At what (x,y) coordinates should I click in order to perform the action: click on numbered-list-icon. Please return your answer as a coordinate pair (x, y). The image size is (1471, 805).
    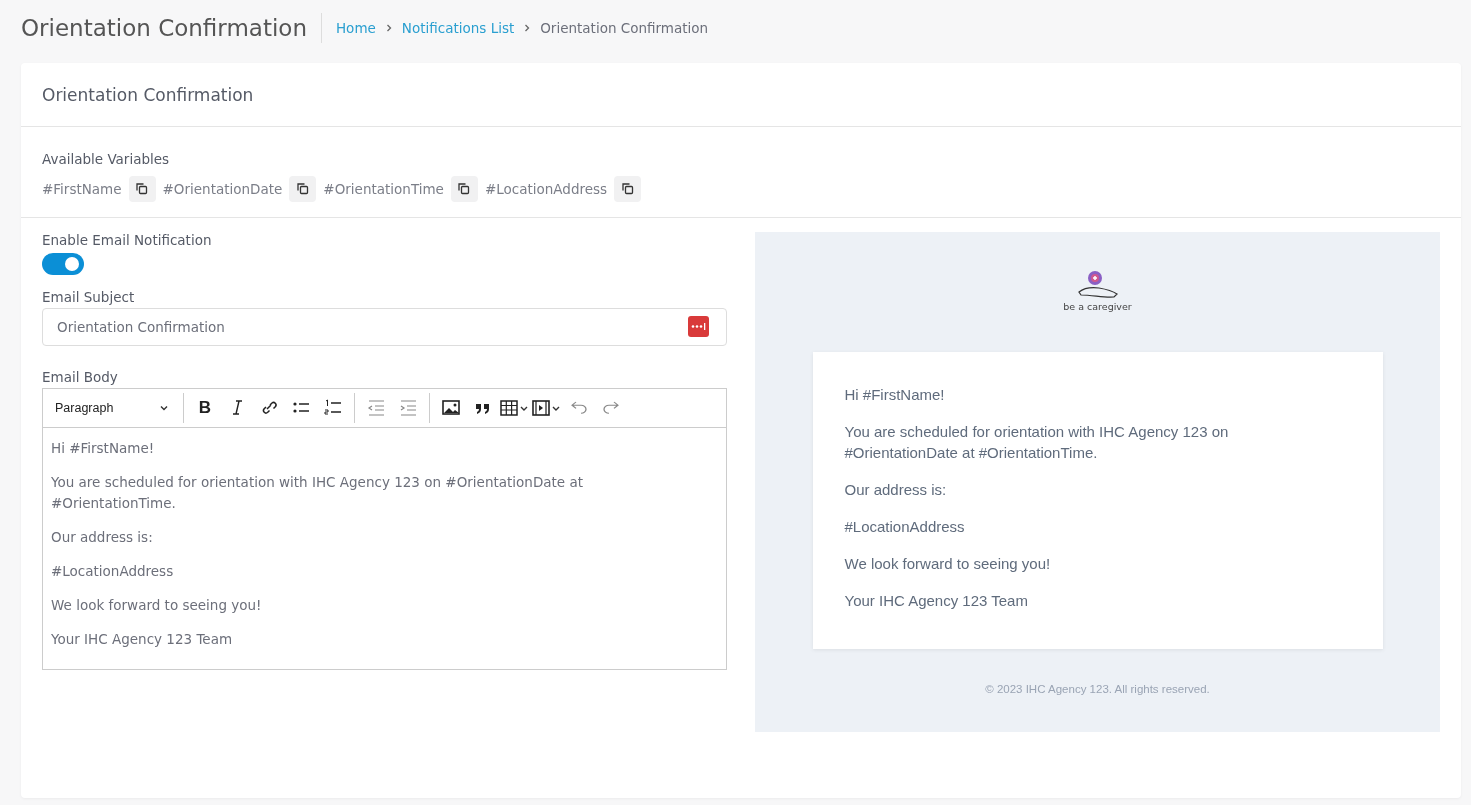
    Looking at the image, I should click on (333, 408).